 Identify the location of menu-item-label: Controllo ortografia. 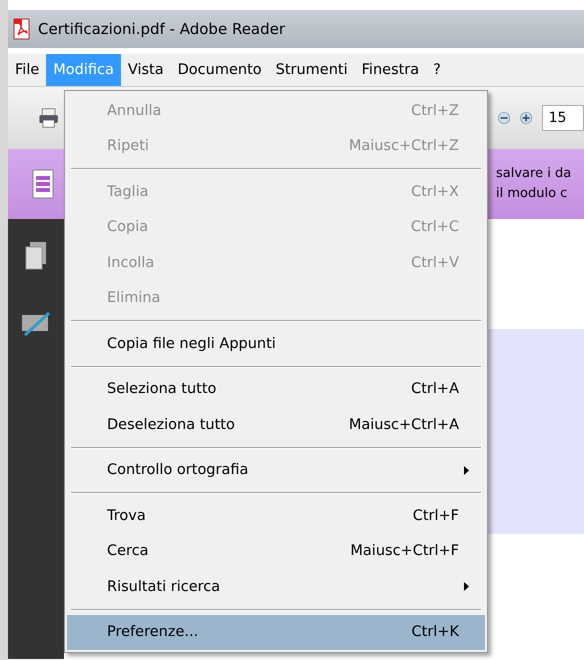
(178, 470).